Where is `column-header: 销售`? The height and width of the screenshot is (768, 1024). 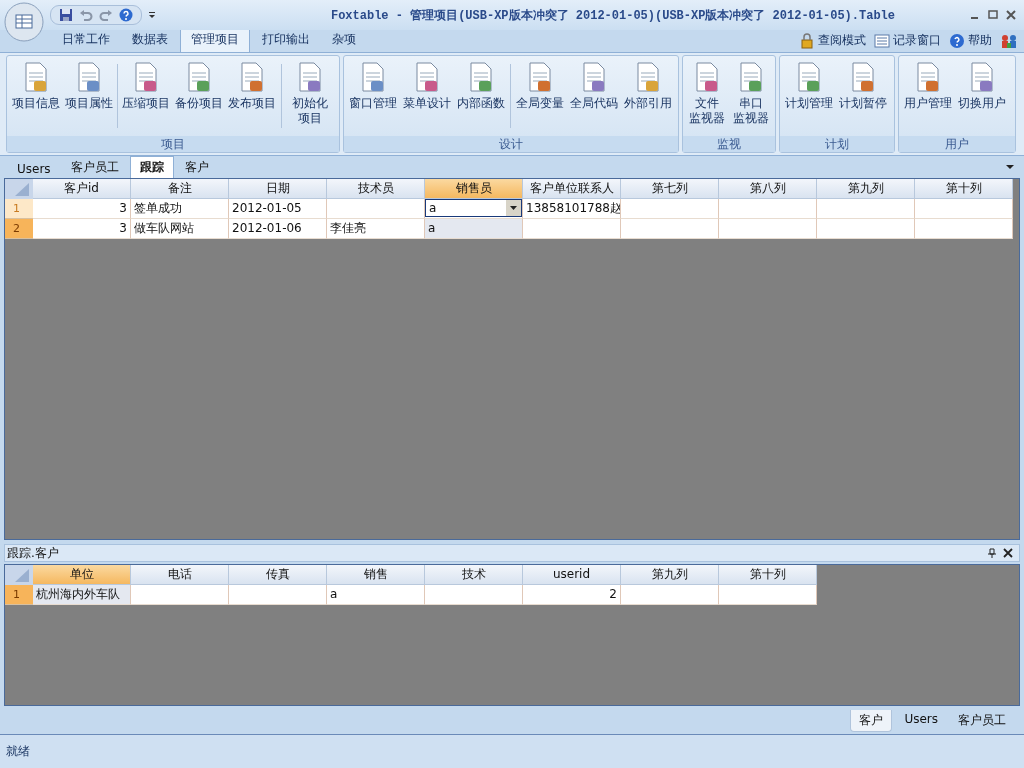
column-header: 销售 is located at coordinates (376, 575).